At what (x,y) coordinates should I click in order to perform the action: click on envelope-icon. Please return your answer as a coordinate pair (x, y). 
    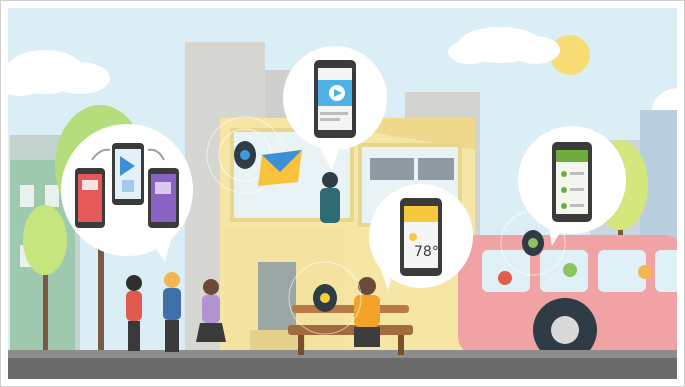
    Looking at the image, I should click on (280, 168).